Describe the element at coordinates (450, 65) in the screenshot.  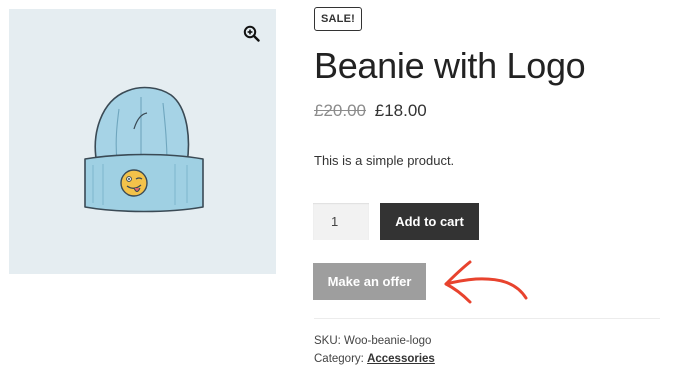
I see `product-title: Beanie with Logo` at that location.